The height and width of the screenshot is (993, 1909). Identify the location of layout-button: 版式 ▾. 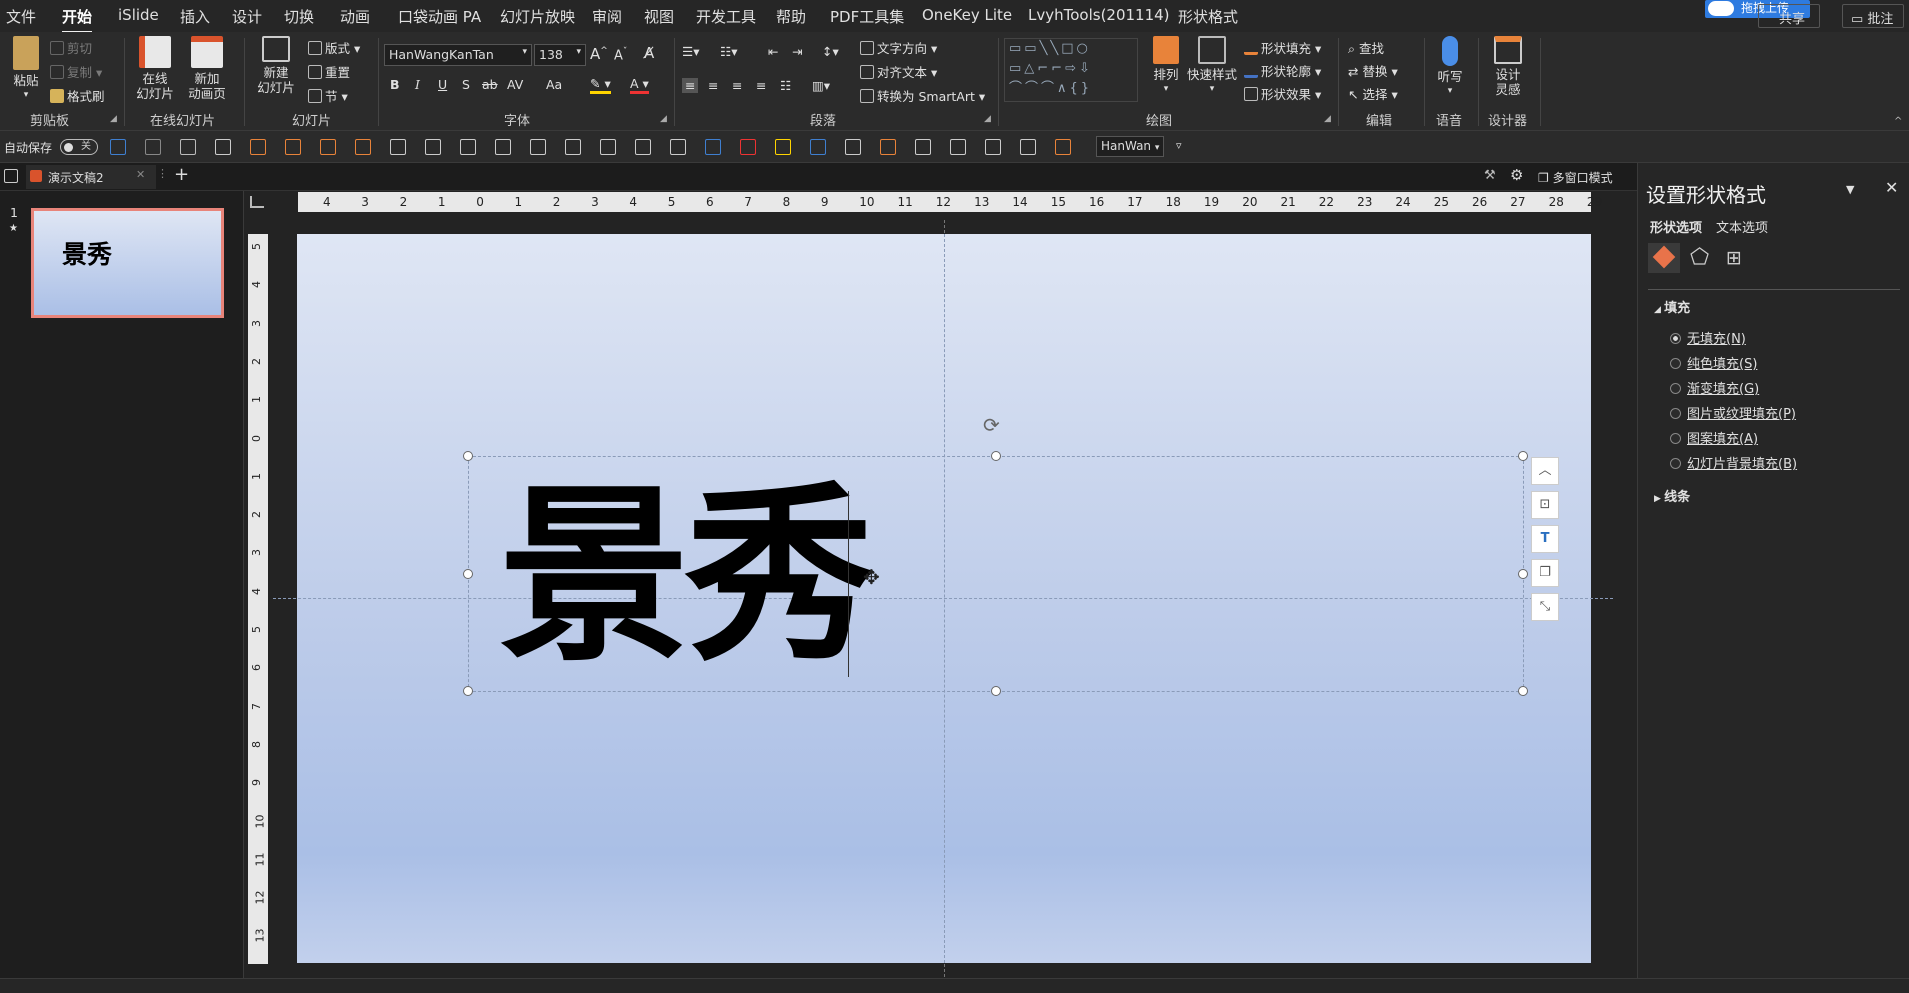
(334, 47).